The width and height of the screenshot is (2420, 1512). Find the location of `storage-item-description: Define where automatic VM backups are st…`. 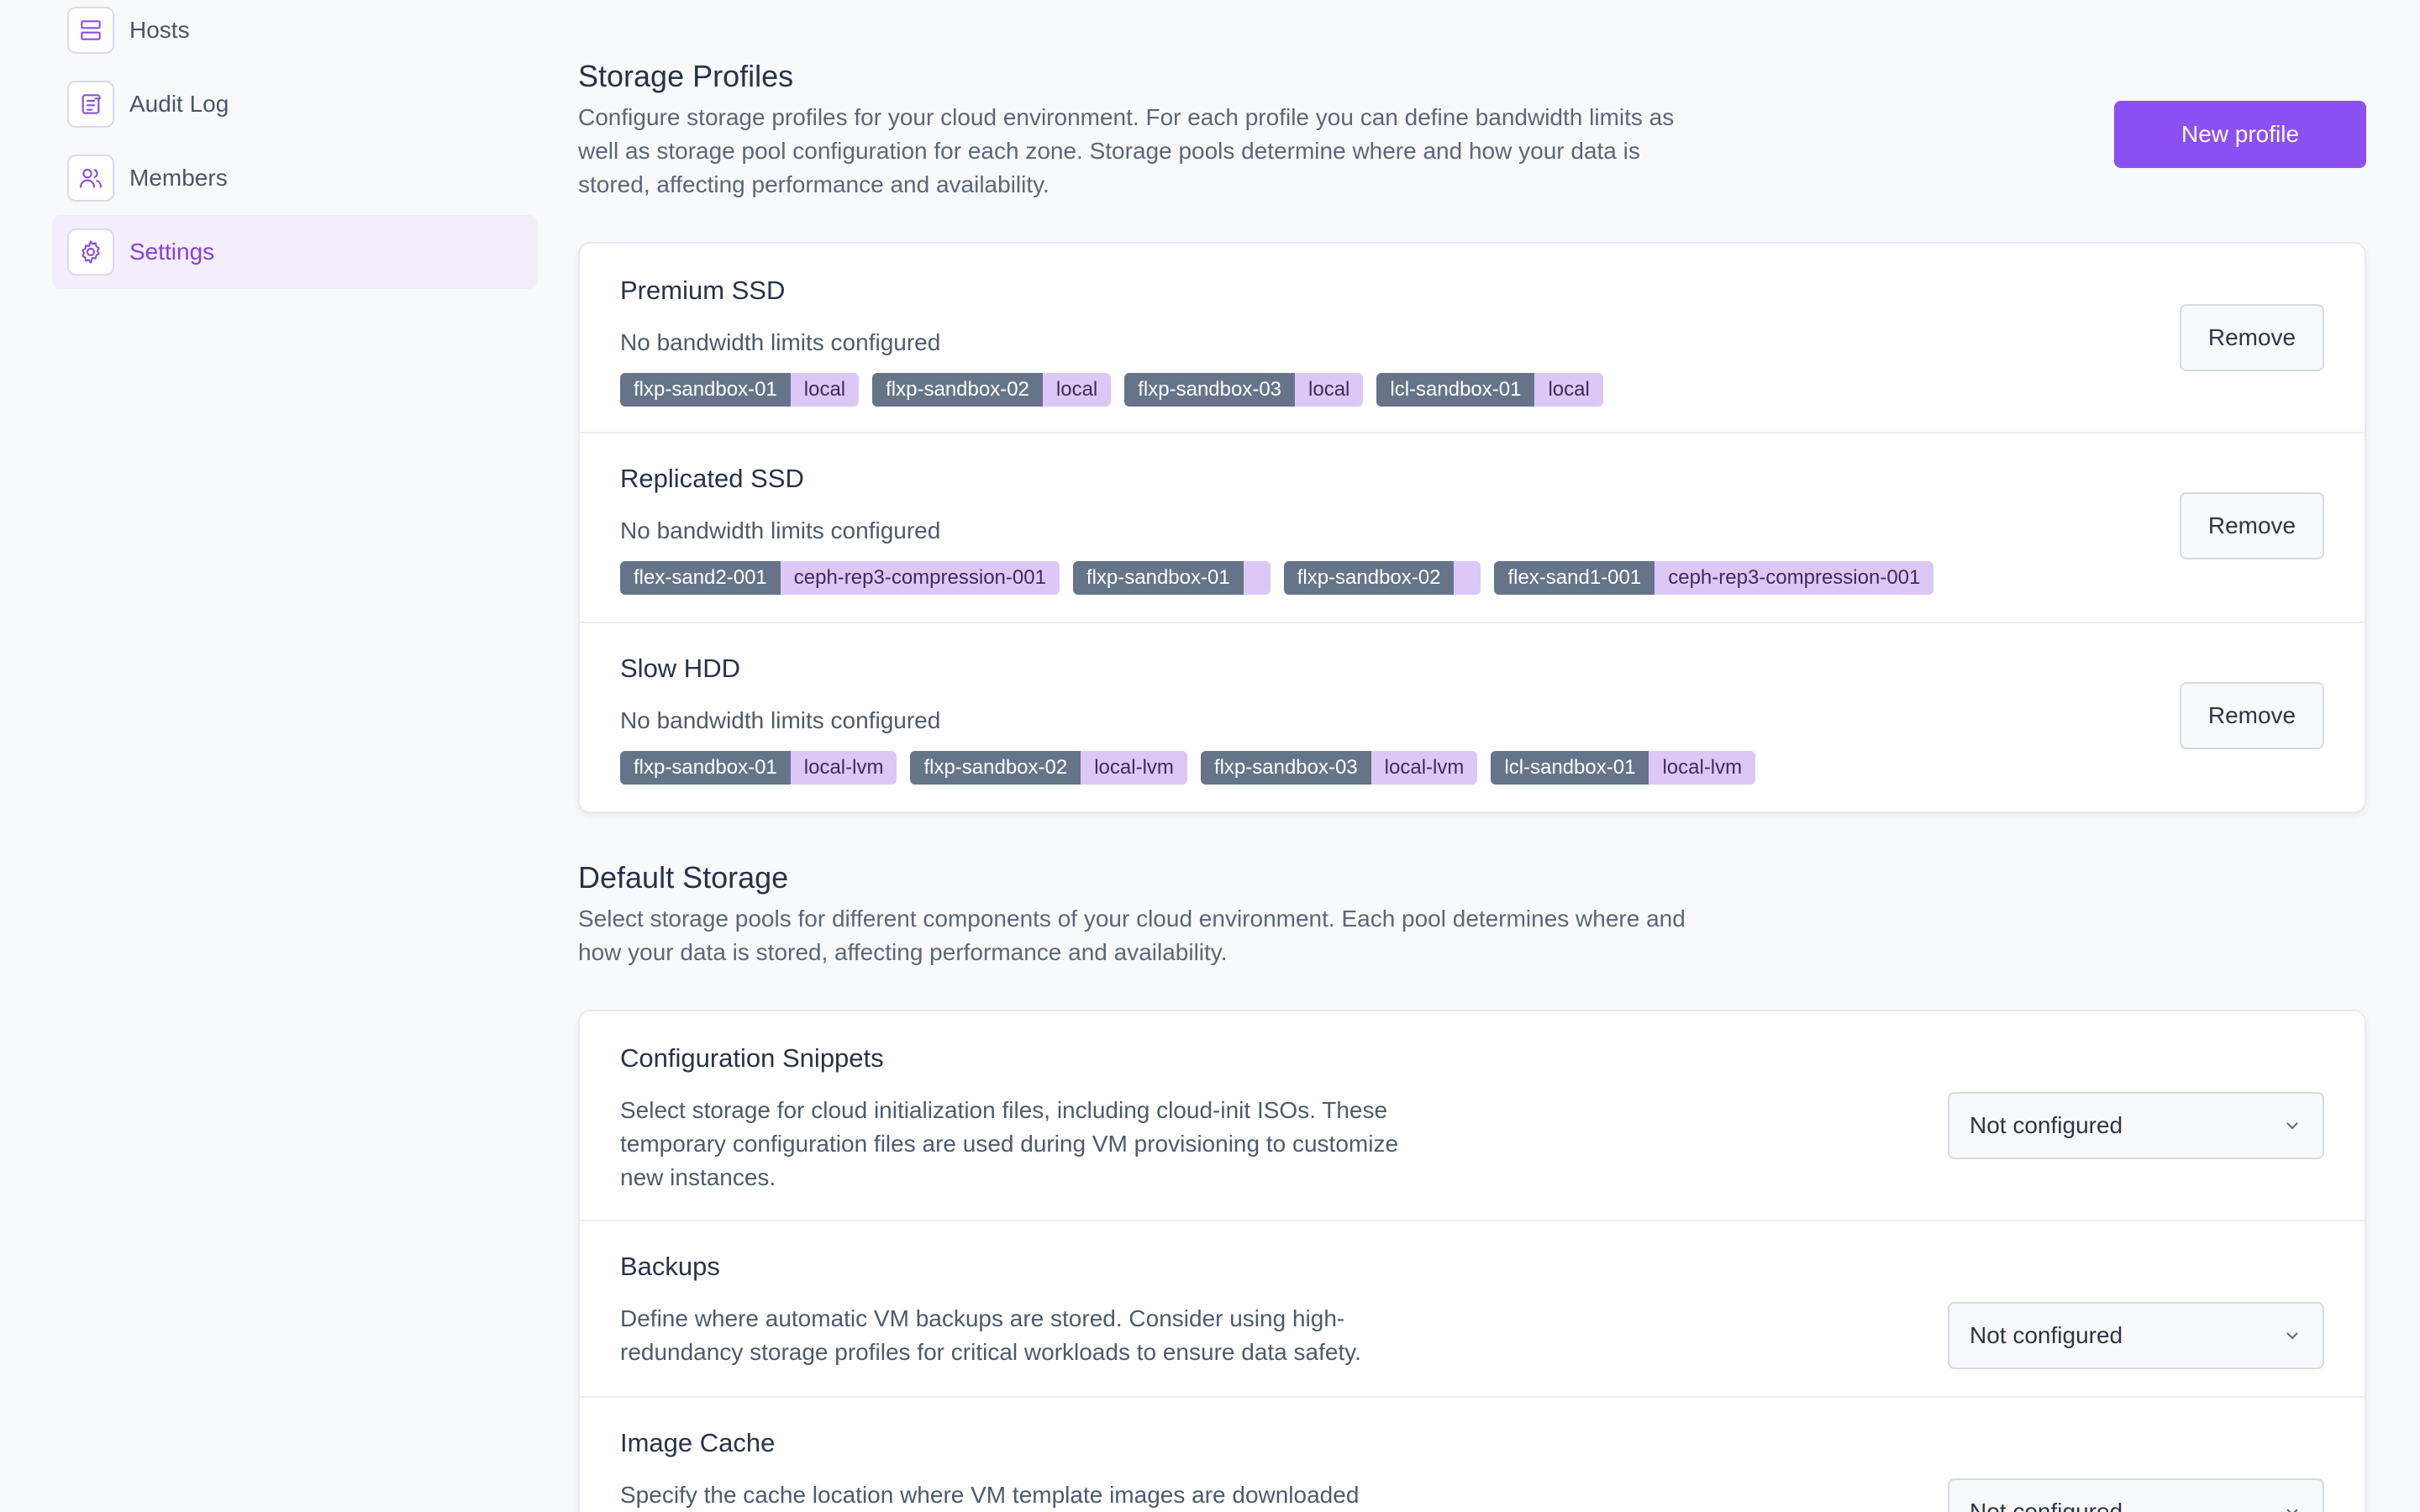

storage-item-description: Define where automatic VM backups are st… is located at coordinates (991, 1335).